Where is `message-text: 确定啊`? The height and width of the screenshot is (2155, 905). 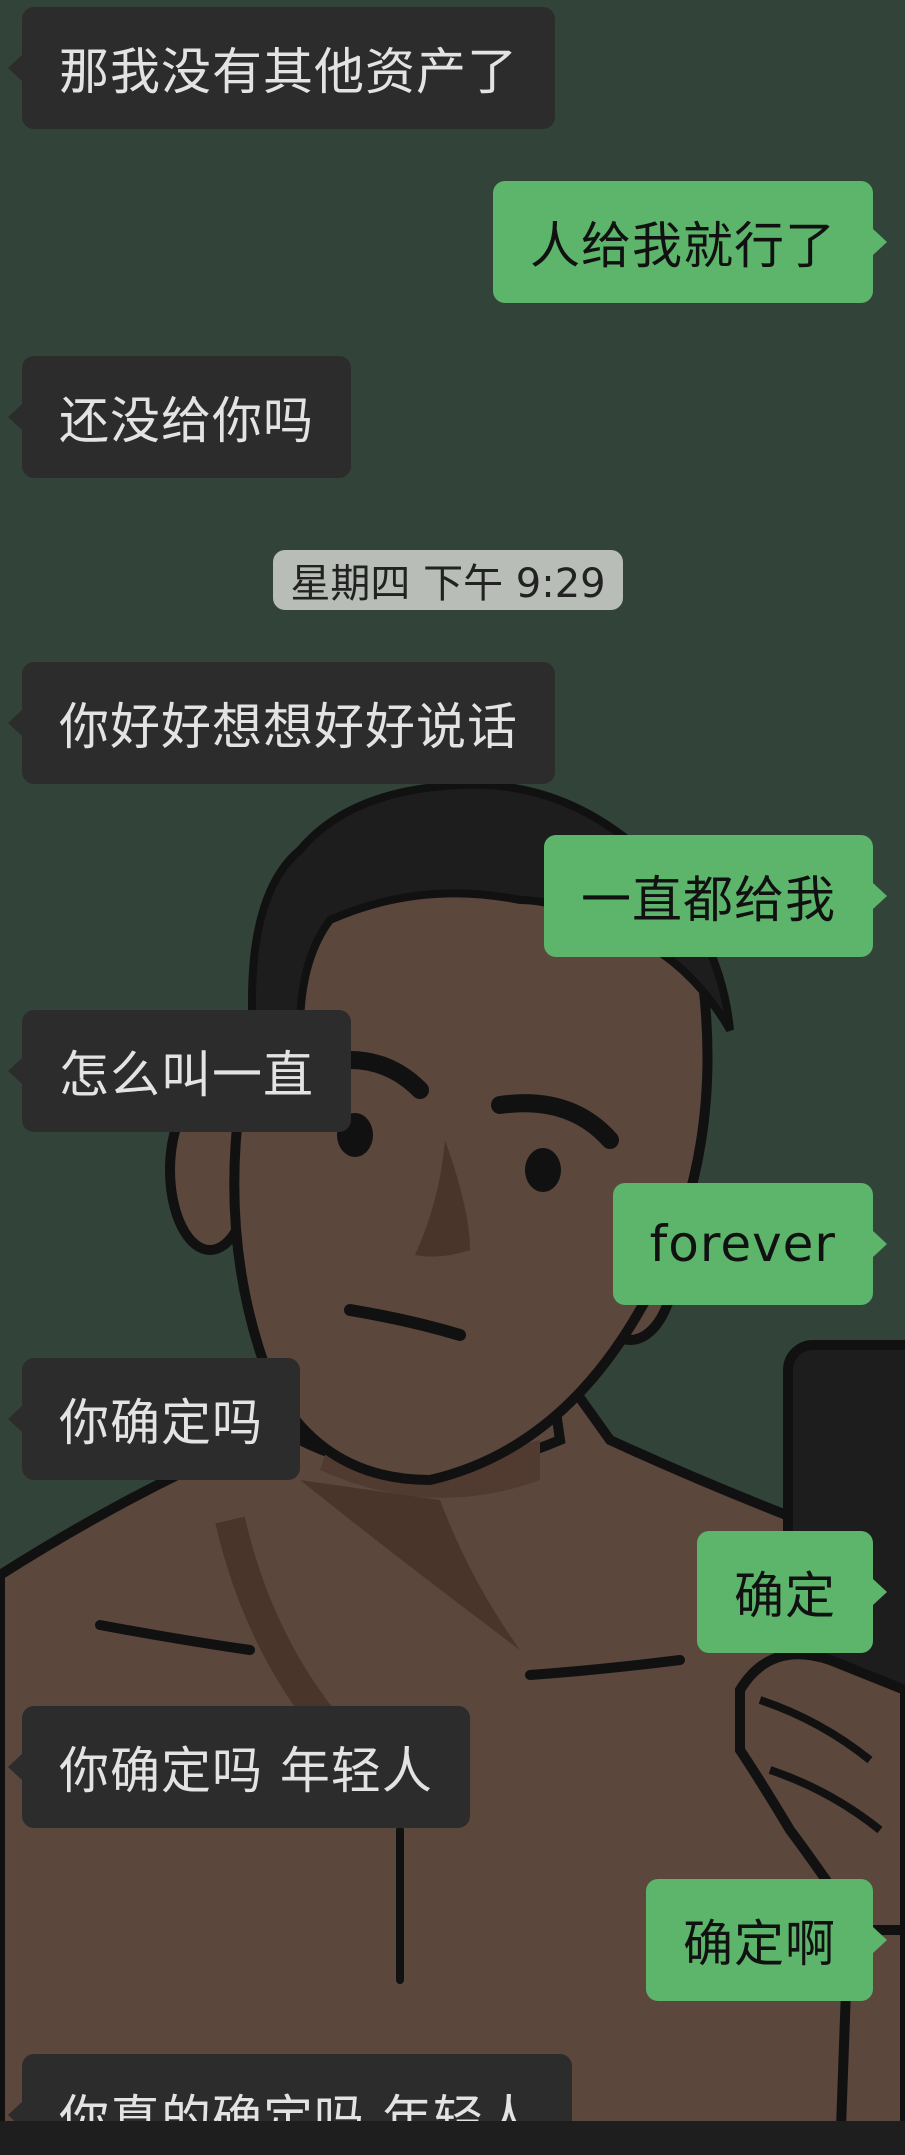
message-text: 确定啊 is located at coordinates (759, 1944).